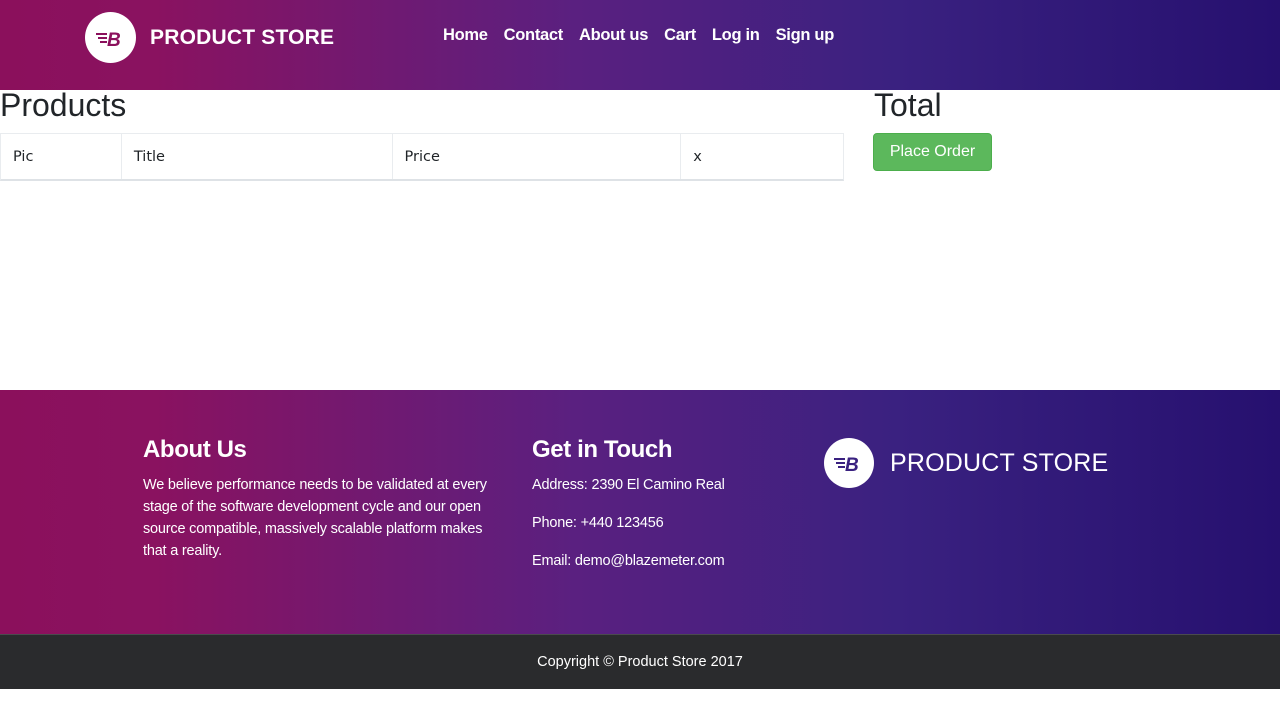  I want to click on copyright-text: Copyright © Product Store 2017, so click(640, 662).